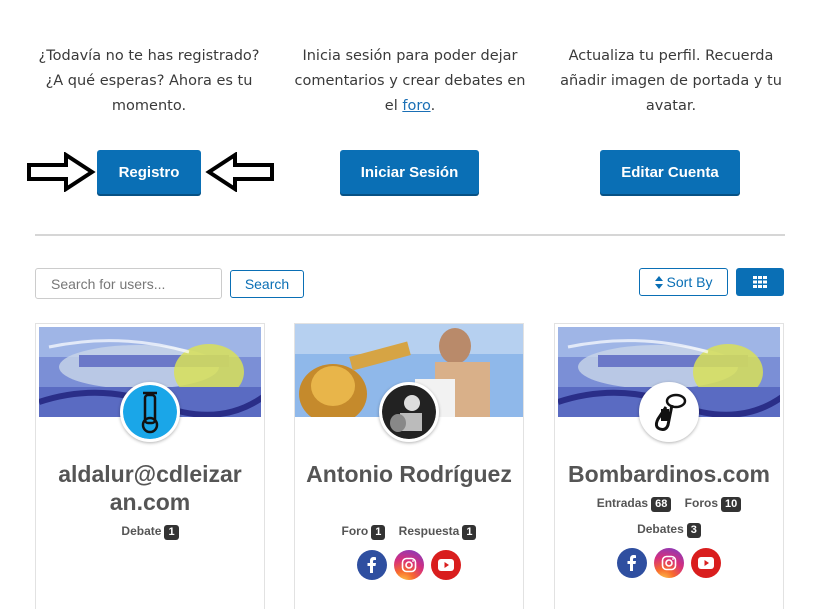 The width and height of the screenshot is (827, 609). What do you see at coordinates (669, 474) in the screenshot?
I see `user-name: Bombardinos.com` at bounding box center [669, 474].